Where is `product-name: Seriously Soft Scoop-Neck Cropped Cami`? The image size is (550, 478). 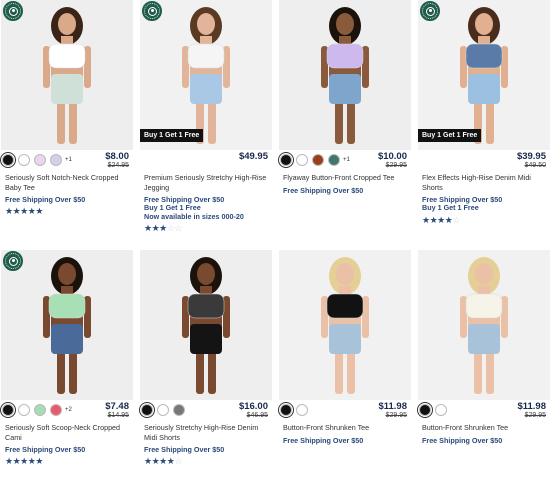 product-name: Seriously Soft Scoop-Neck Cropped Cami is located at coordinates (67, 432).